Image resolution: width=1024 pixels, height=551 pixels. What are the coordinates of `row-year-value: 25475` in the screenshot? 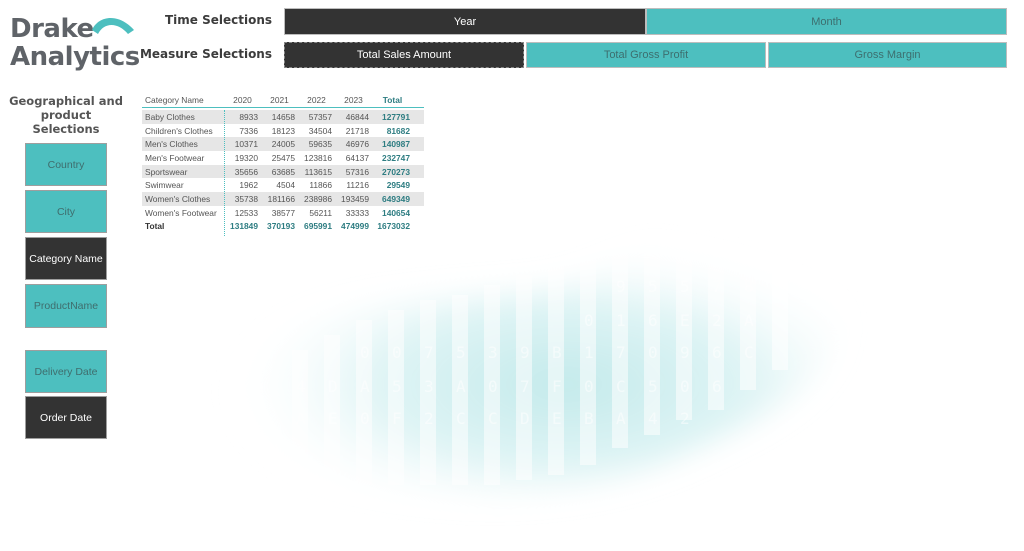 It's located at (283, 157).